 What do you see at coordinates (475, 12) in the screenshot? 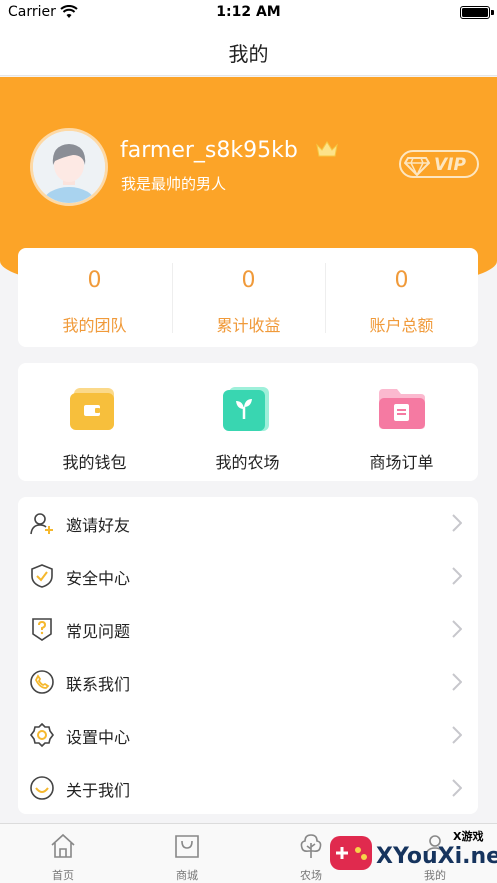
I see `battery-icon` at bounding box center [475, 12].